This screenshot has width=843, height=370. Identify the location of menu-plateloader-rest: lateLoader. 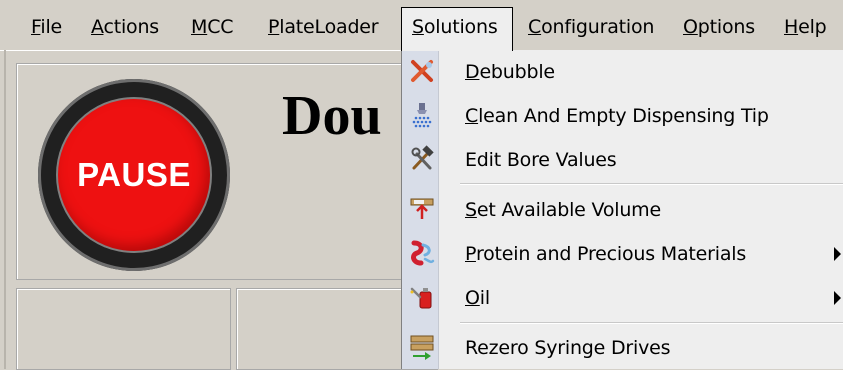
(329, 27).